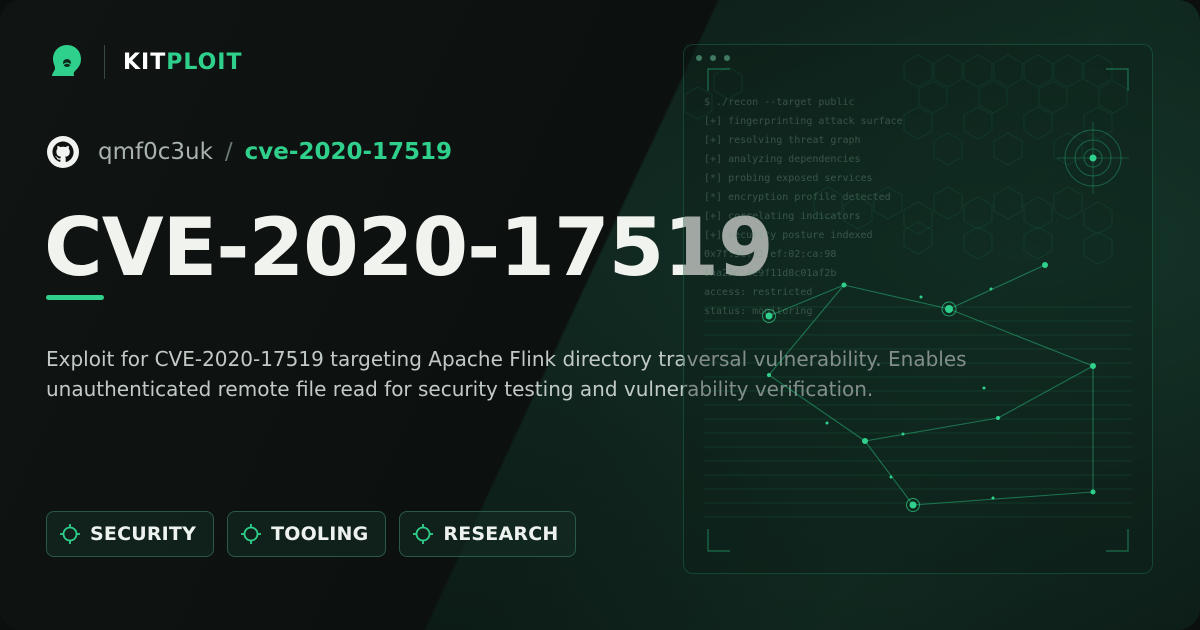  I want to click on repo-path: qmf0c3uk / cve-2020-17519, so click(249, 152).